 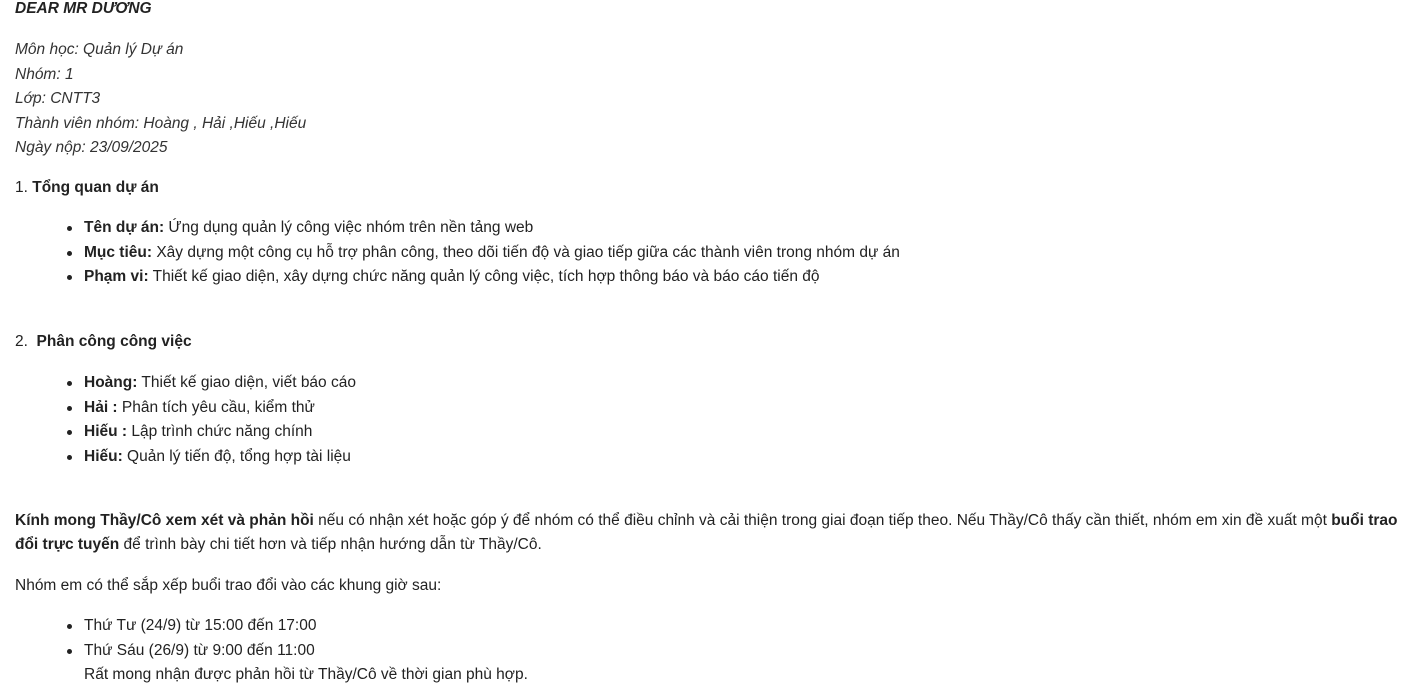 I want to click on section2-heading: 2. Phân công công việc, so click(x=103, y=342).